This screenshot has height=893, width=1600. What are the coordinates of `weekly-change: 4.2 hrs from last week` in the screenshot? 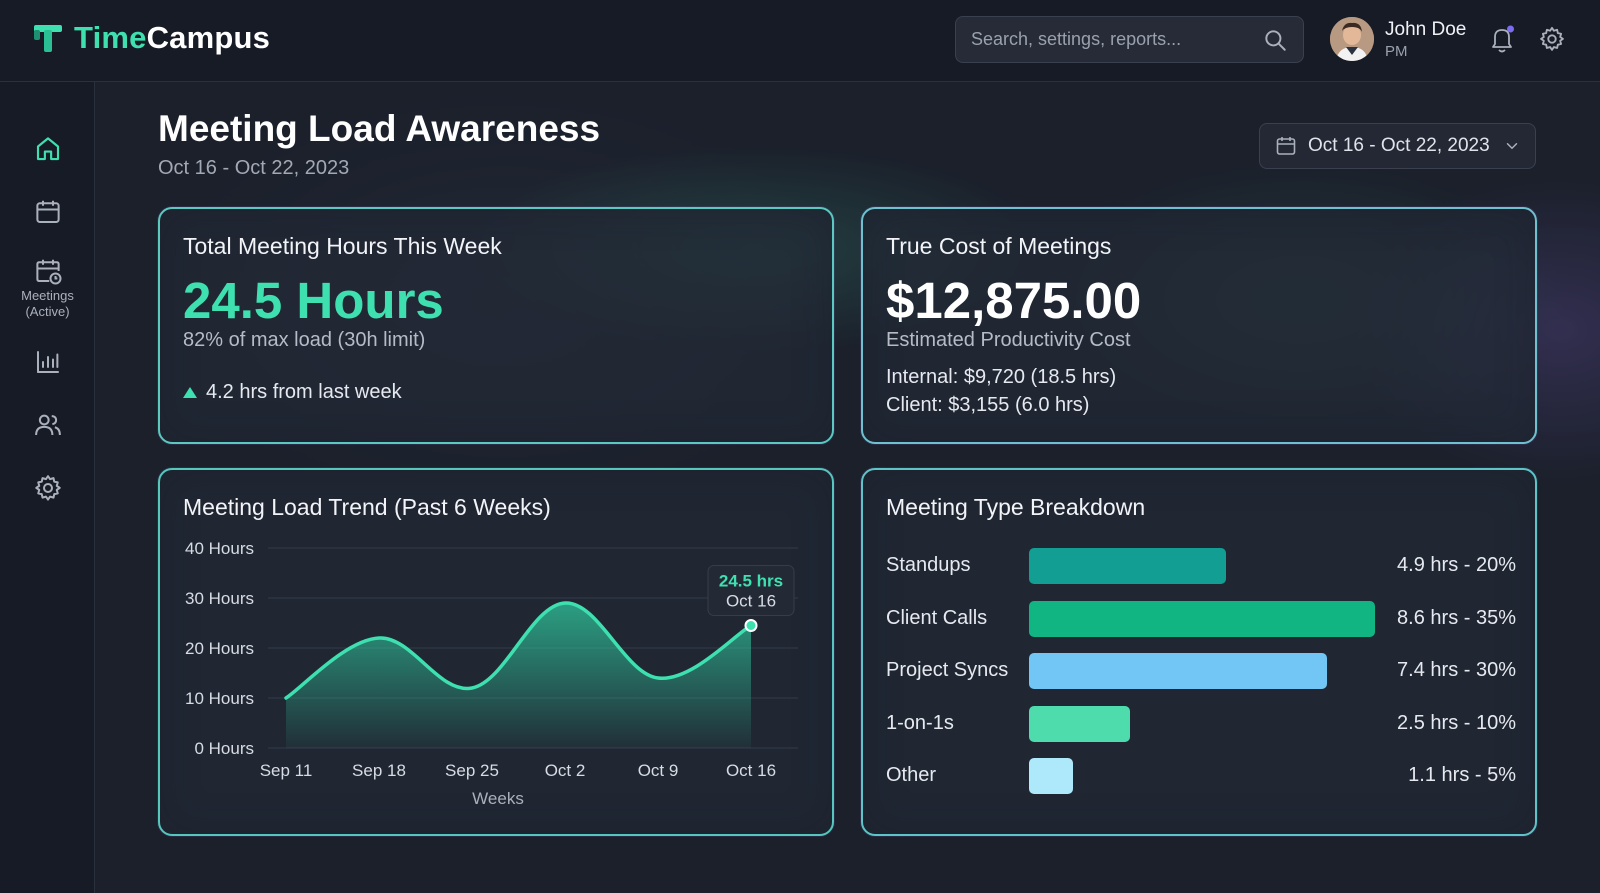 It's located at (292, 392).